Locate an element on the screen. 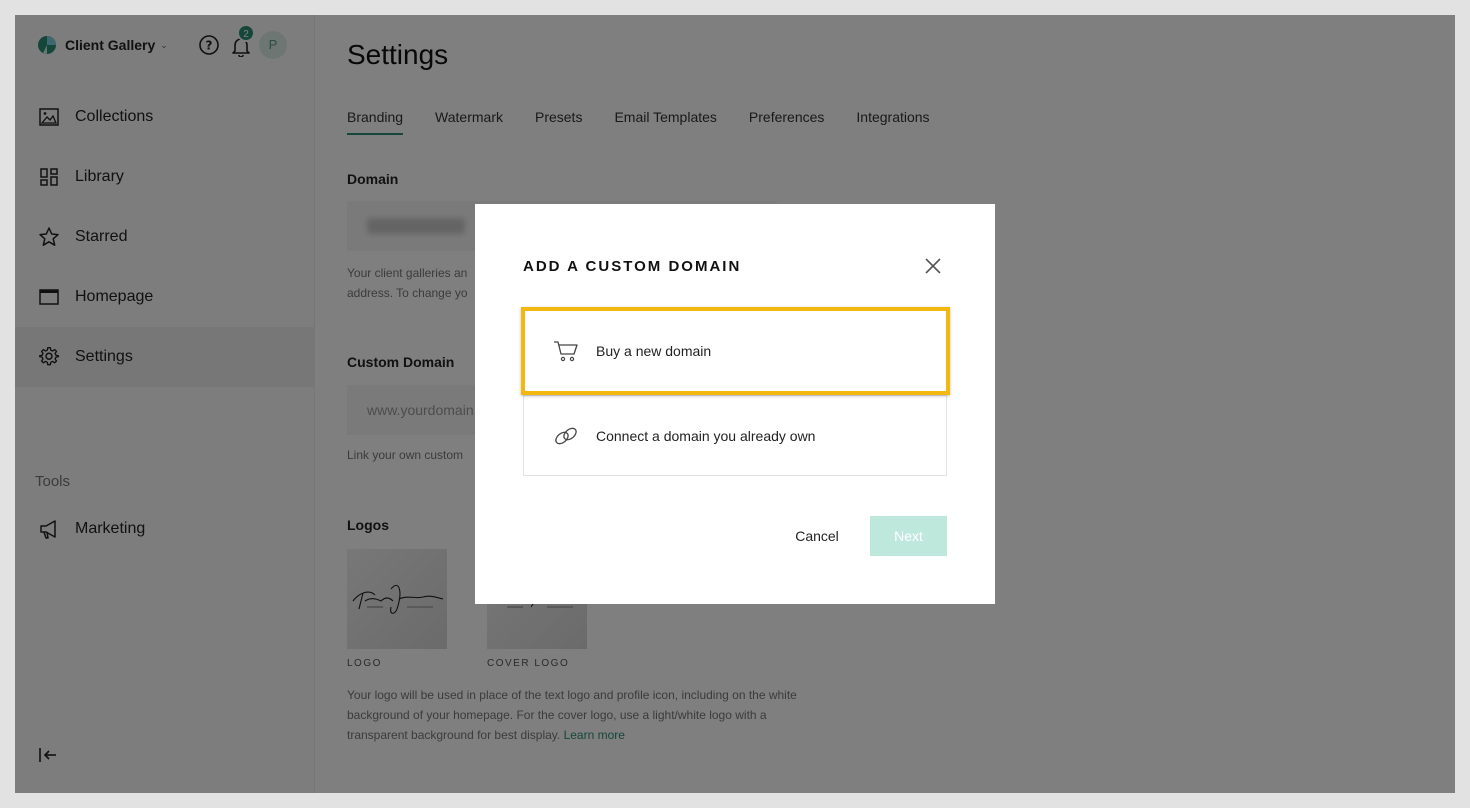 Image resolution: width=1470 pixels, height=808 pixels. option-label: Connect a domain you already own is located at coordinates (706, 435).